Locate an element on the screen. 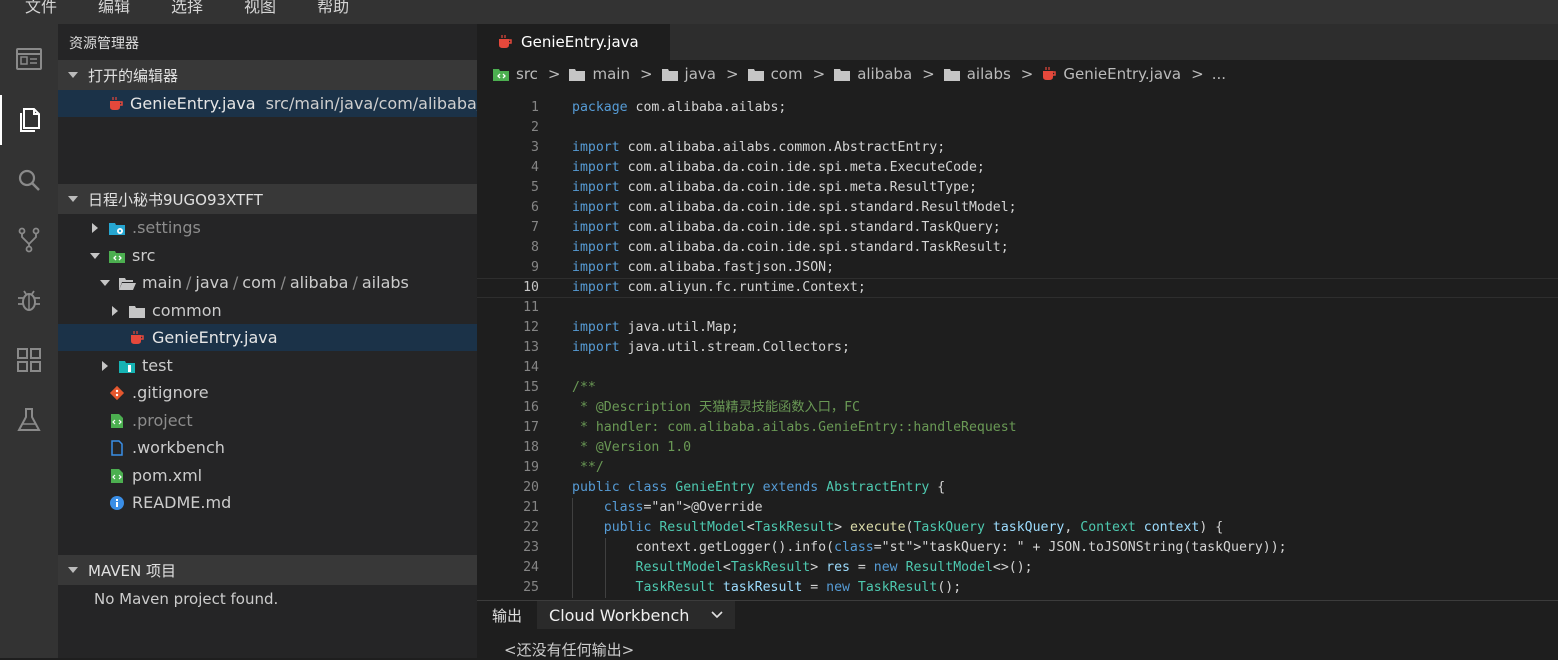 This screenshot has width=1558, height=660. breadcrumb-java: java > is located at coordinates (704, 74).